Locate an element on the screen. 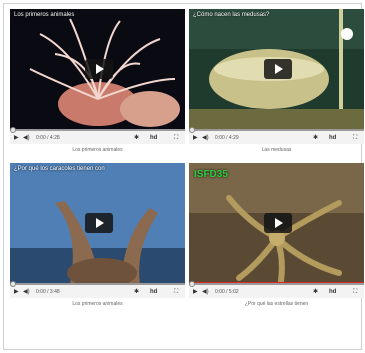 The width and height of the screenshot is (365, 353). video-controls: ▶ ◀) 0:00 / 5:02 ✱ hd ⛶ is located at coordinates (276, 289).